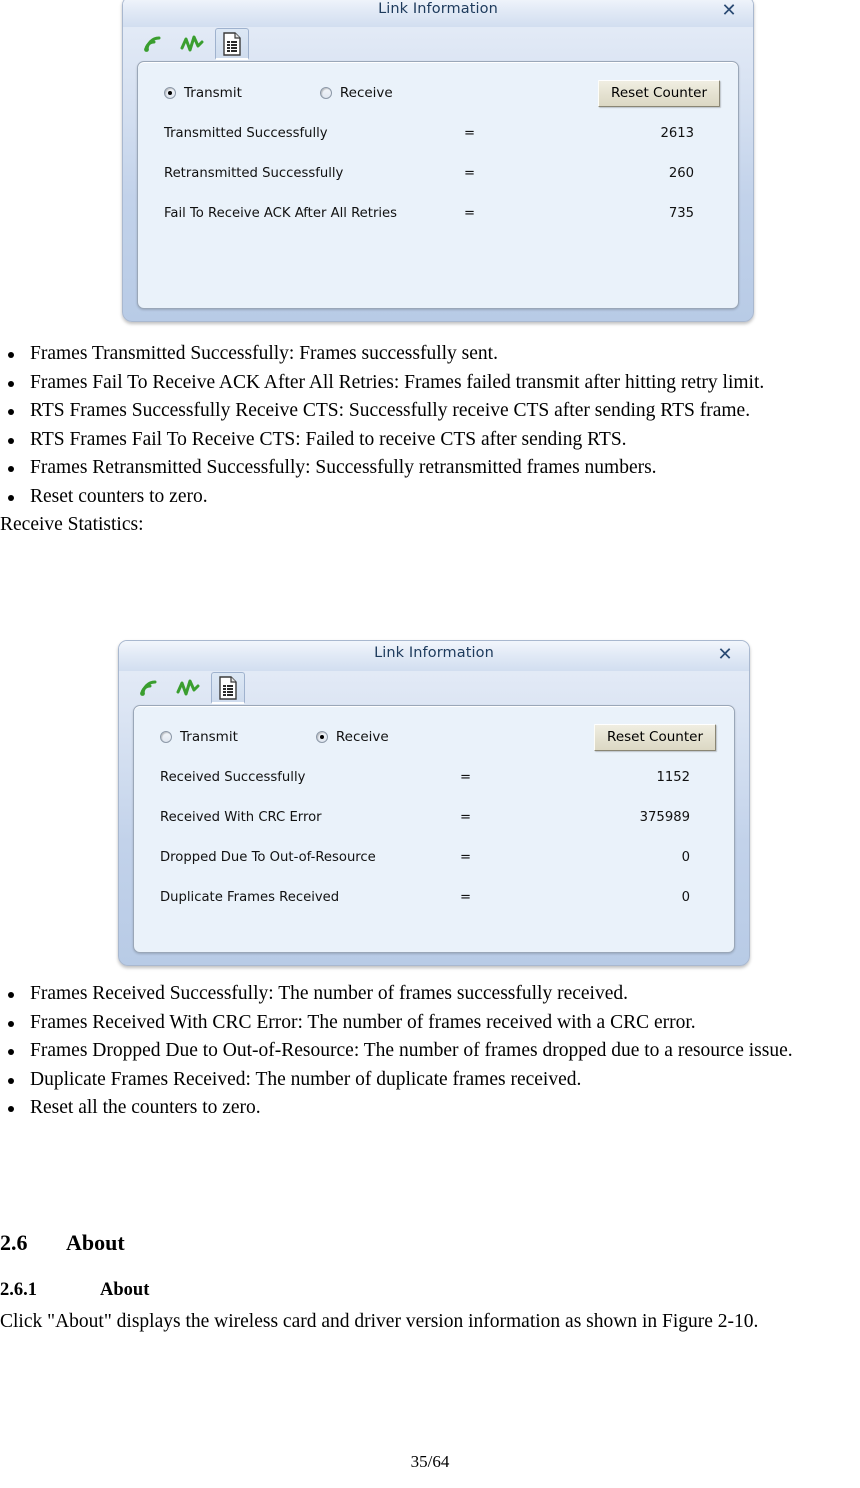  I want to click on stat-label: Received Successfully, so click(233, 777).